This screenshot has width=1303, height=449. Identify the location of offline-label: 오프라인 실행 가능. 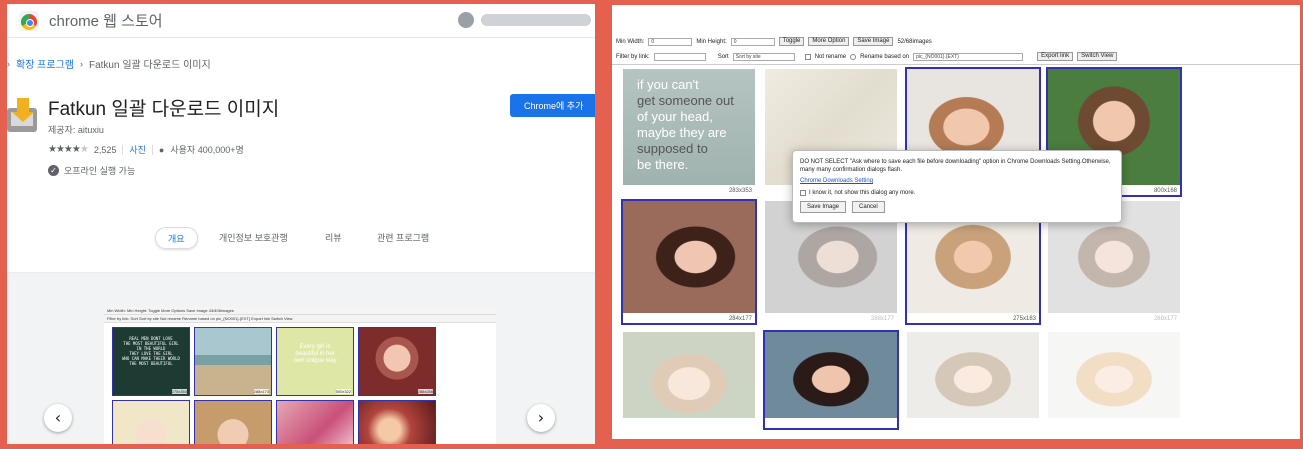
(100, 171).